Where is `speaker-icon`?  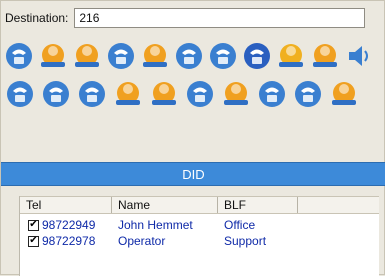
speaker-icon is located at coordinates (358, 56).